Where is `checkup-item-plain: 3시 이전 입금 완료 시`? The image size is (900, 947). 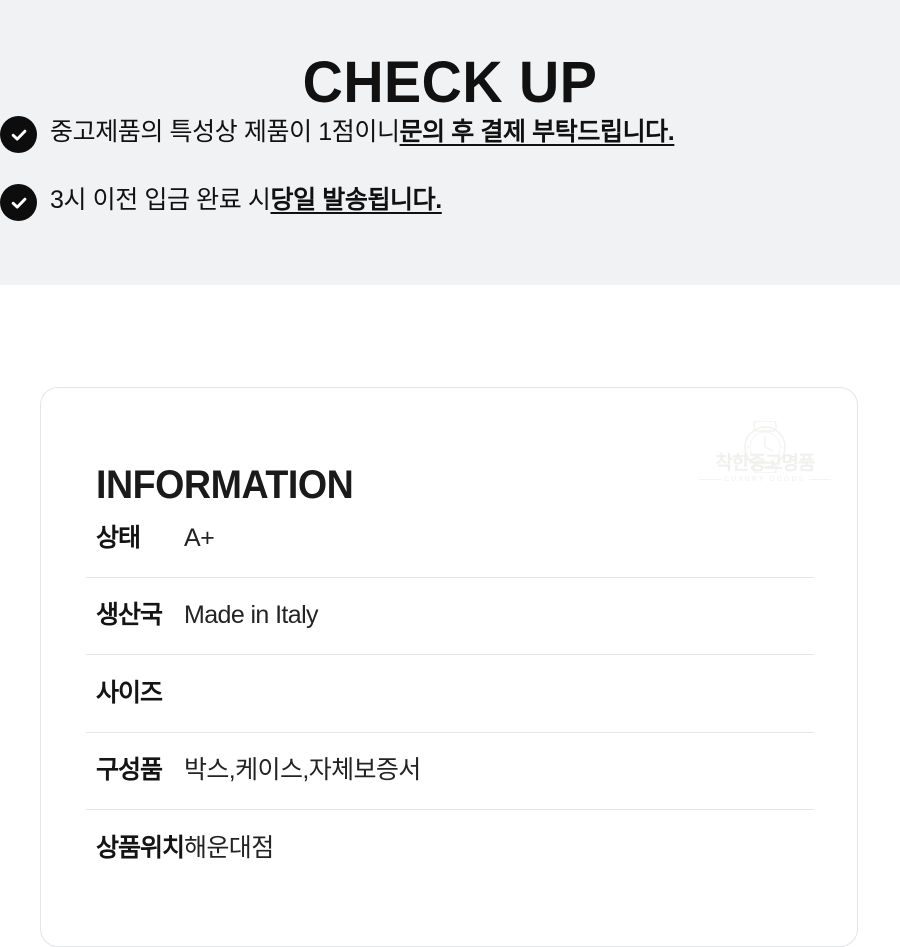
checkup-item-plain: 3시 이전 입금 완료 시 is located at coordinates (160, 200).